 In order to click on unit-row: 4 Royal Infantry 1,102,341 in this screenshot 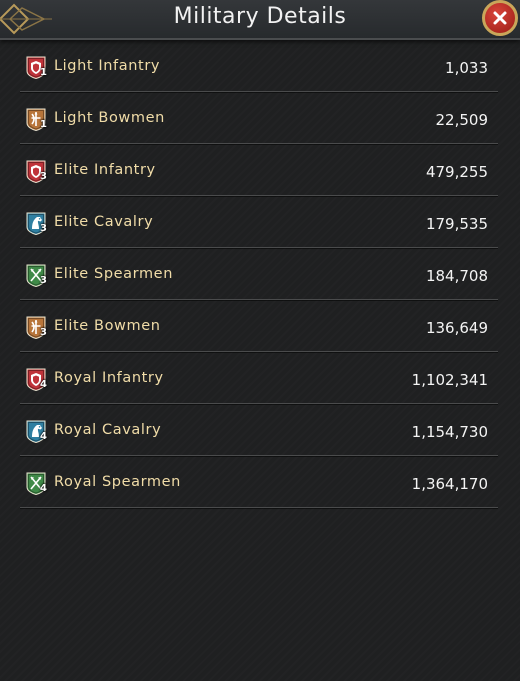, I will do `click(259, 378)`.